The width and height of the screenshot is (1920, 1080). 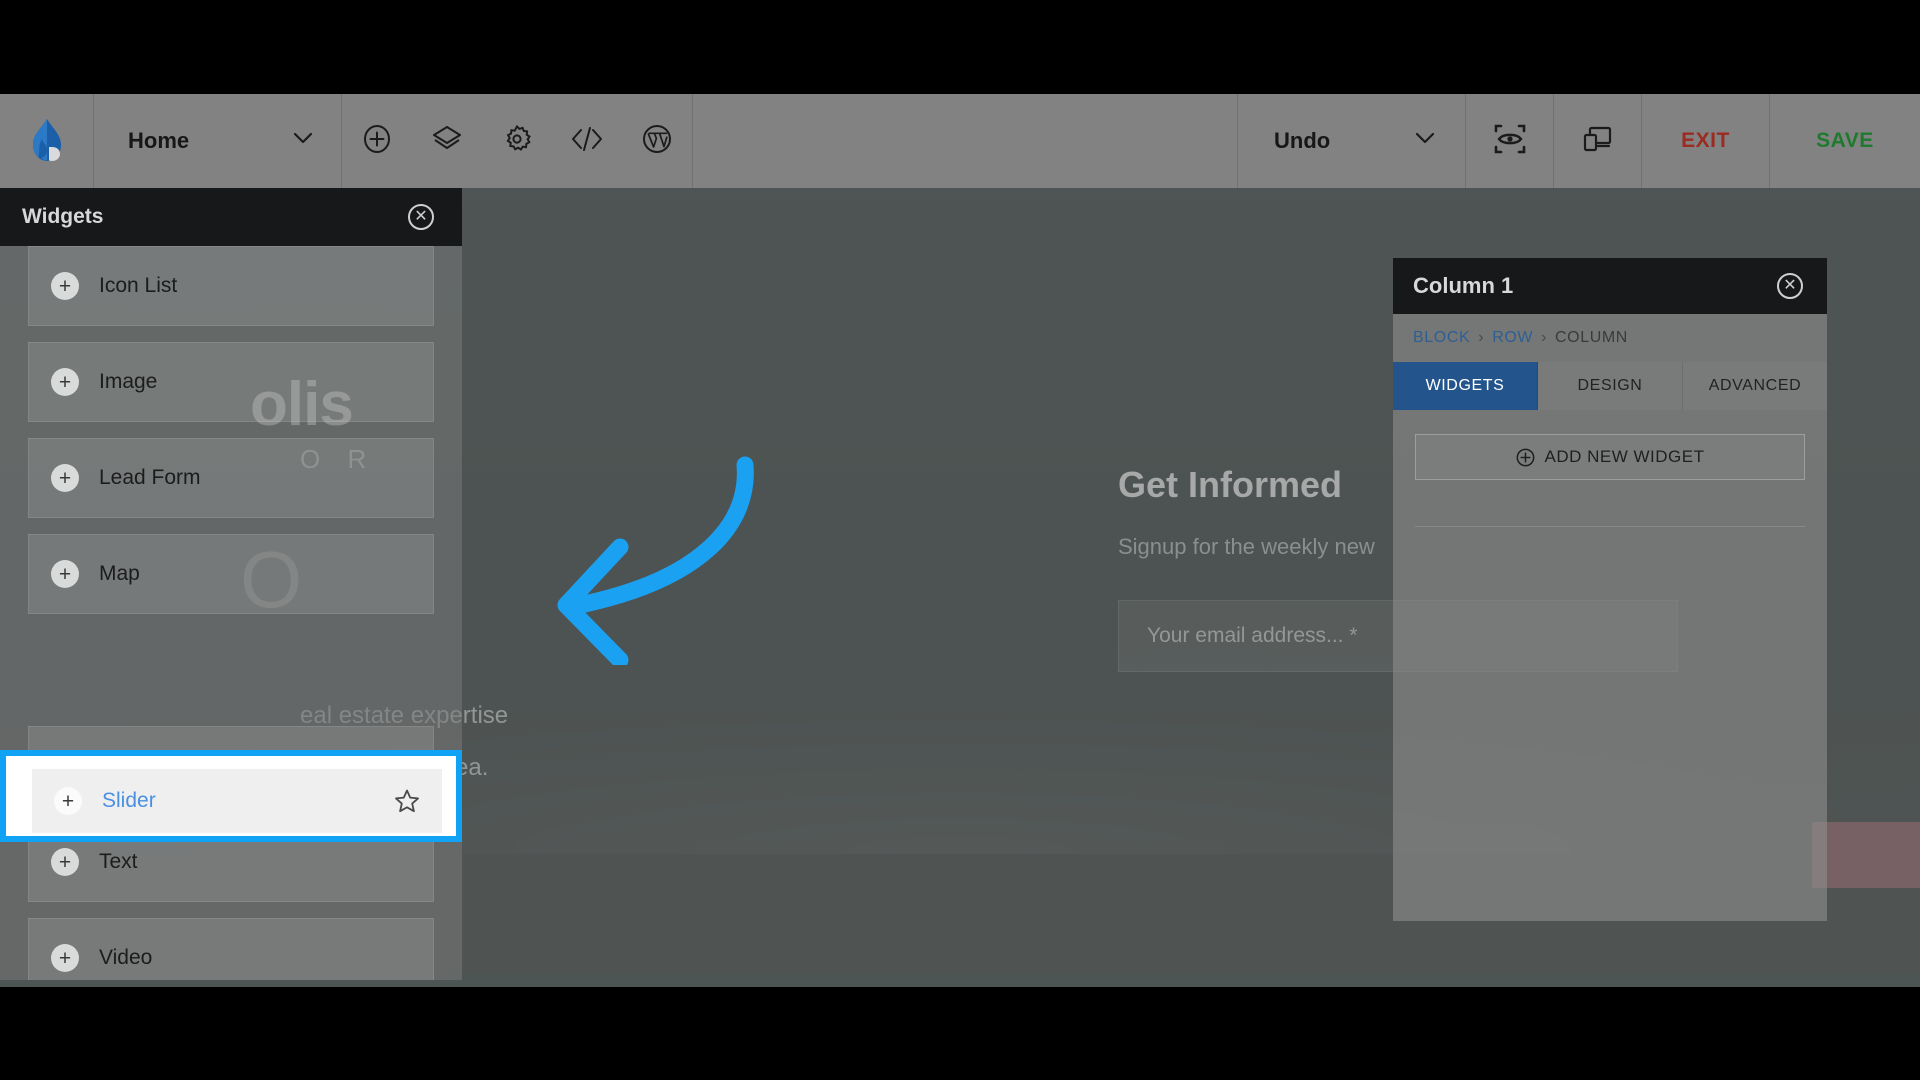 What do you see at coordinates (231, 574) in the screenshot?
I see `widget-item-map: + Map` at bounding box center [231, 574].